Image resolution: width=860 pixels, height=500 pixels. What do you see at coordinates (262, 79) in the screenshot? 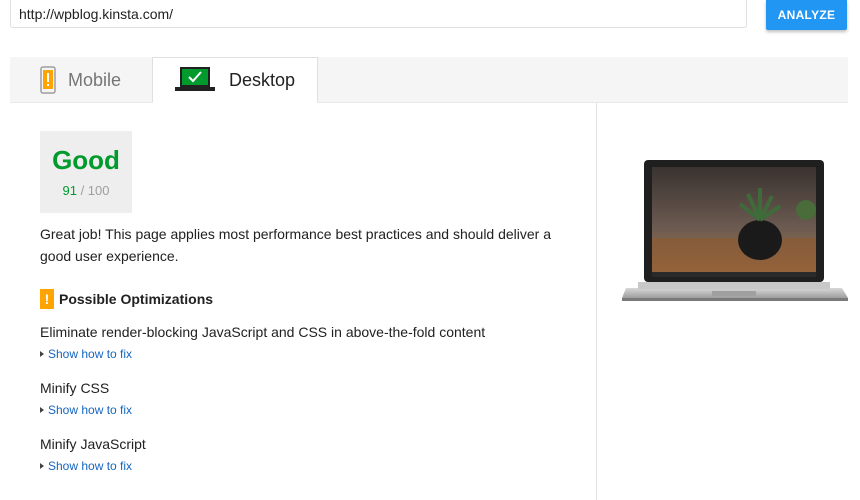
I see `tab-desktop-label: Desktop` at bounding box center [262, 79].